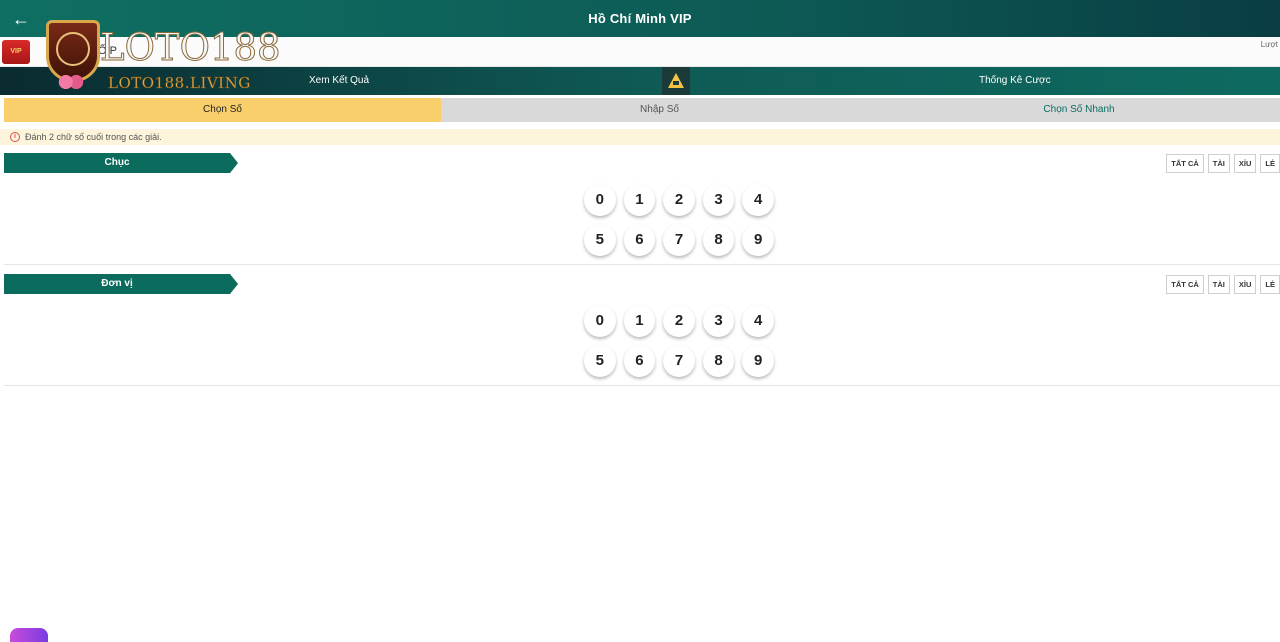  What do you see at coordinates (179, 83) in the screenshot?
I see `brand-website: LOTO188.LIVING` at bounding box center [179, 83].